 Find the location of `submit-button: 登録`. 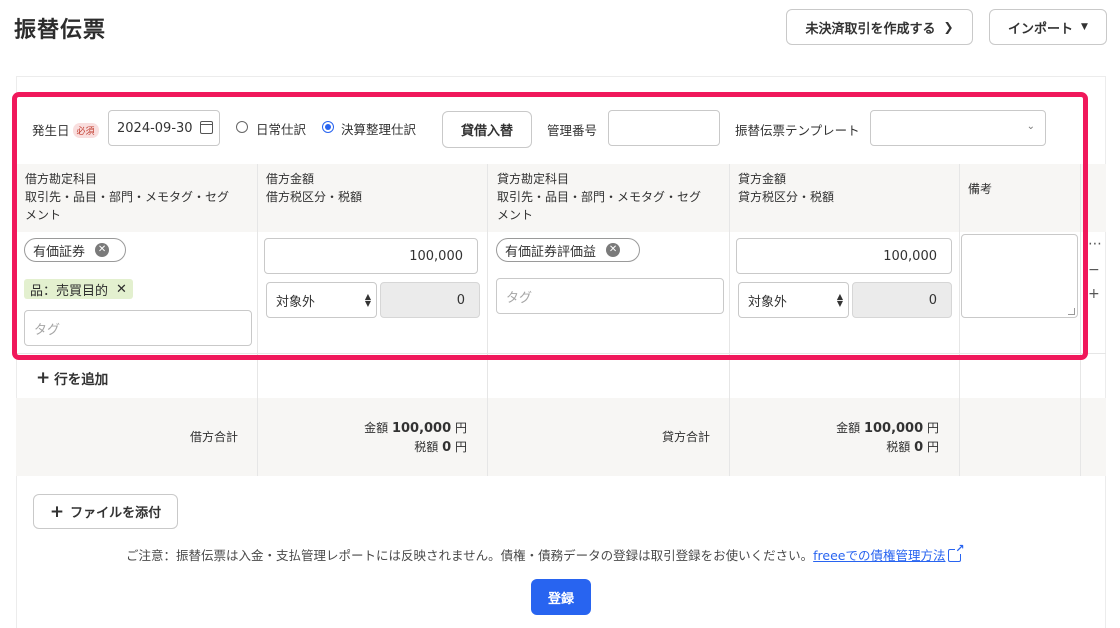

submit-button: 登録 is located at coordinates (561, 597).